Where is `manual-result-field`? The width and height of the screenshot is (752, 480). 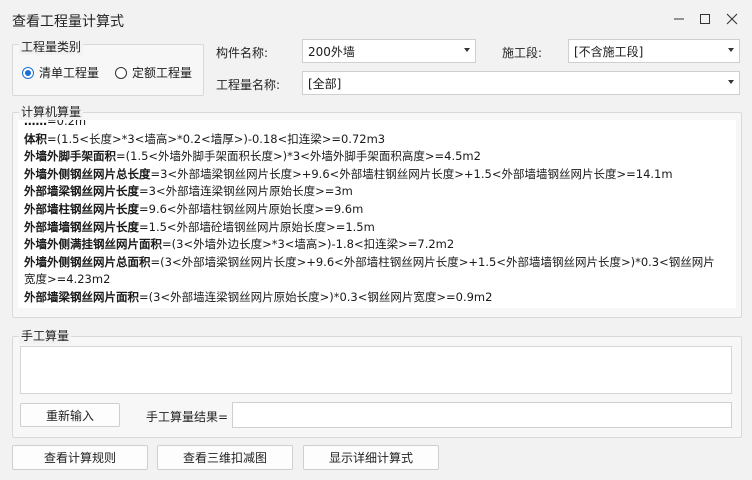 manual-result-field is located at coordinates (482, 415).